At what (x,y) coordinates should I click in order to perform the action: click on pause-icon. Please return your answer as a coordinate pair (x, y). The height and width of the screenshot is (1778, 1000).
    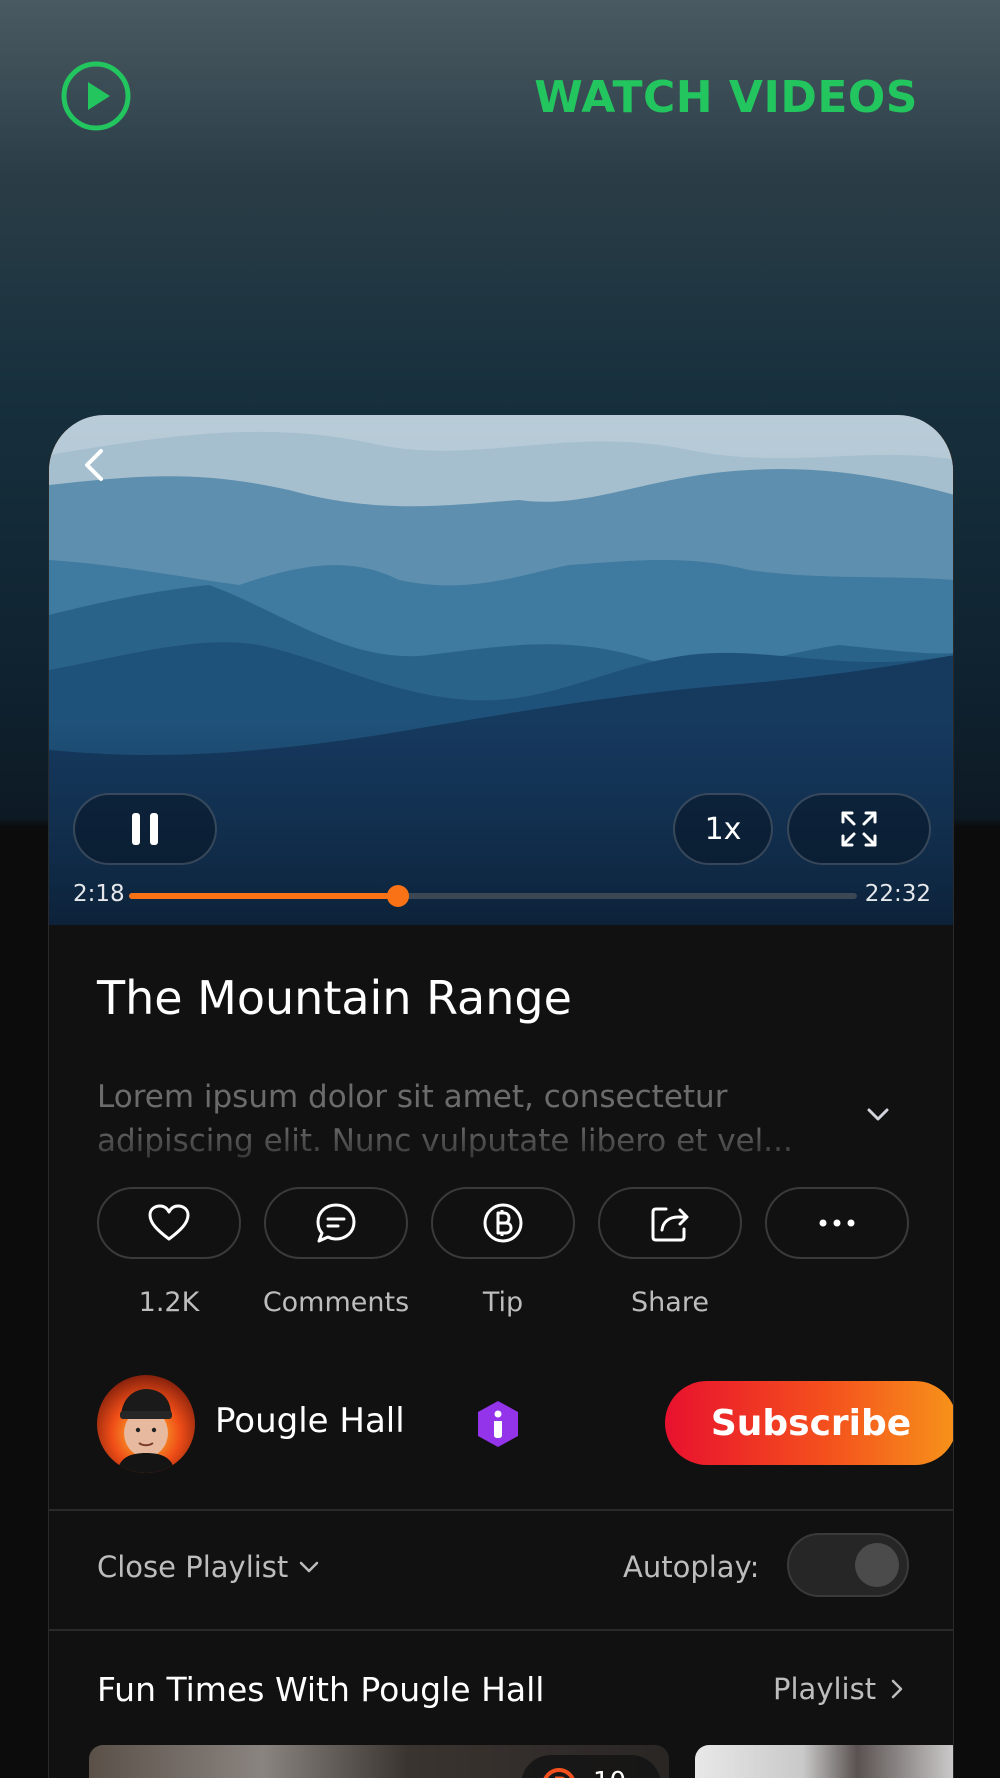
    Looking at the image, I should click on (145, 829).